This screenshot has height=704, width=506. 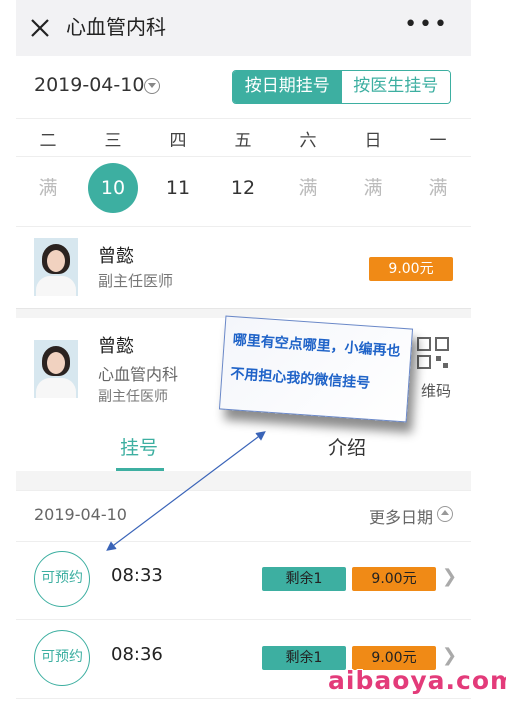 I want to click on annotation-line-1: 哪里有空点哪里，小编再也, so click(x=316, y=346).